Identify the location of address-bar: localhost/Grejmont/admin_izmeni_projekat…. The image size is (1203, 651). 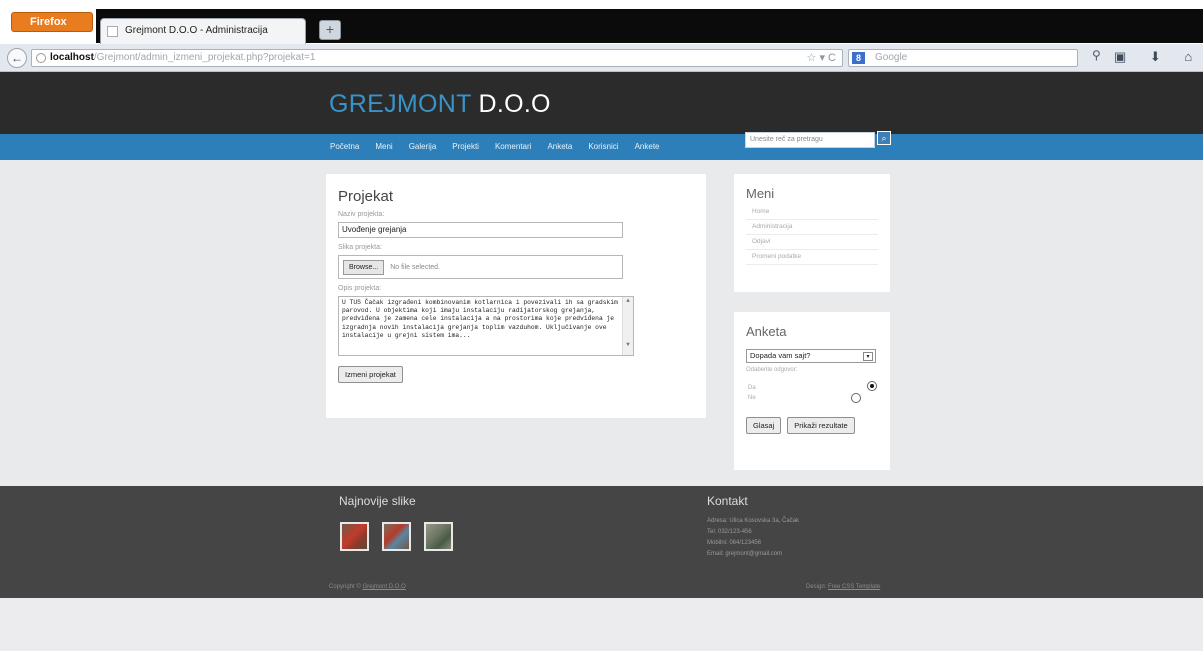
(437, 58).